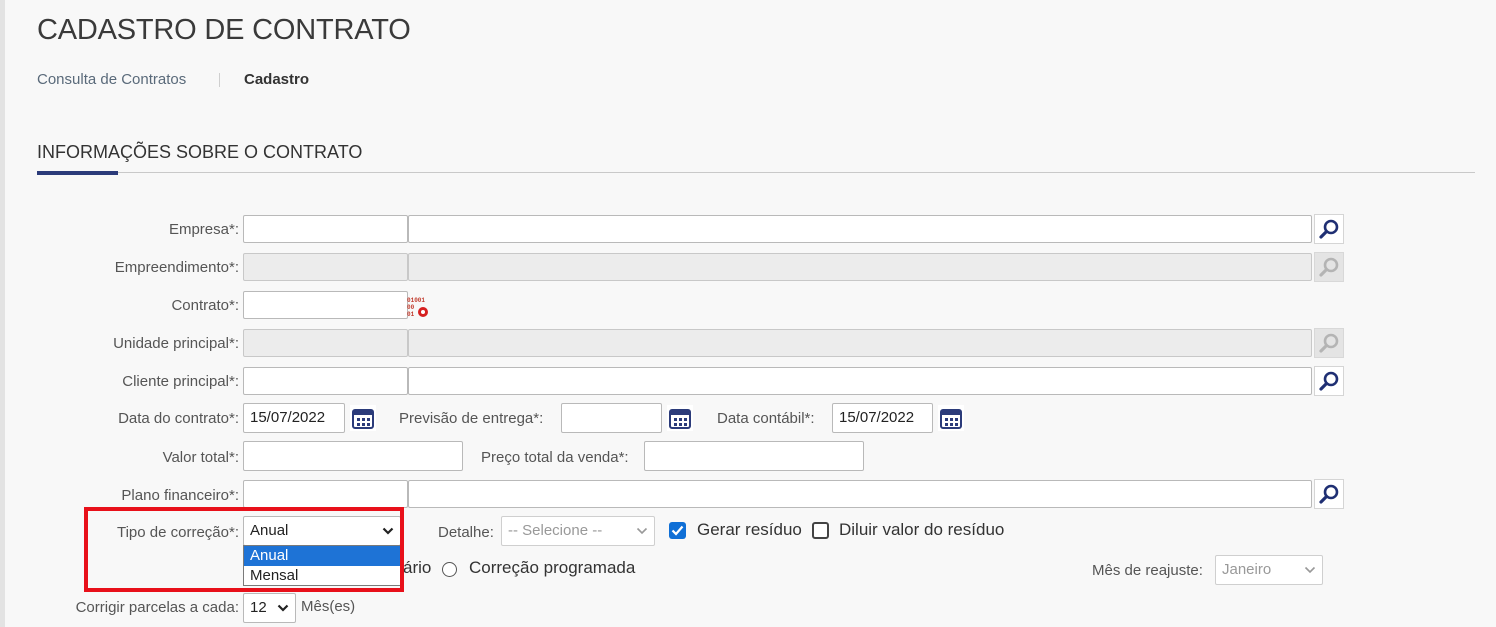 This screenshot has width=1496, height=627. What do you see at coordinates (157, 607) in the screenshot?
I see `corrigir-parcelas-label: Corrigir parcelas a cada:` at bounding box center [157, 607].